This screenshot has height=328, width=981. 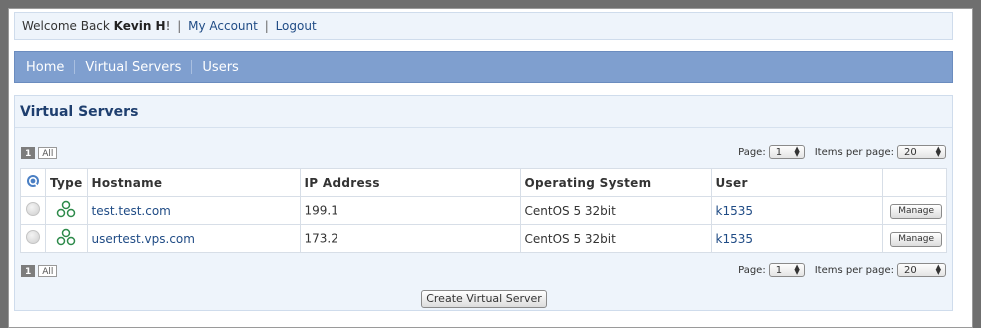 What do you see at coordinates (133, 67) in the screenshot?
I see `nav-virtual-servers: Virtual Servers` at bounding box center [133, 67].